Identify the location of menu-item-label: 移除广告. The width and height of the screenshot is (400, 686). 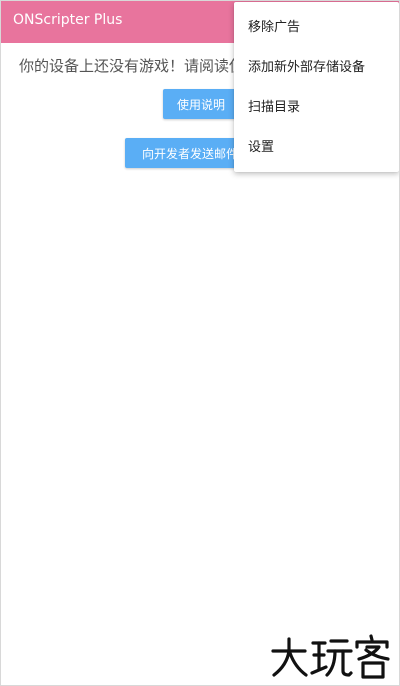
(274, 27).